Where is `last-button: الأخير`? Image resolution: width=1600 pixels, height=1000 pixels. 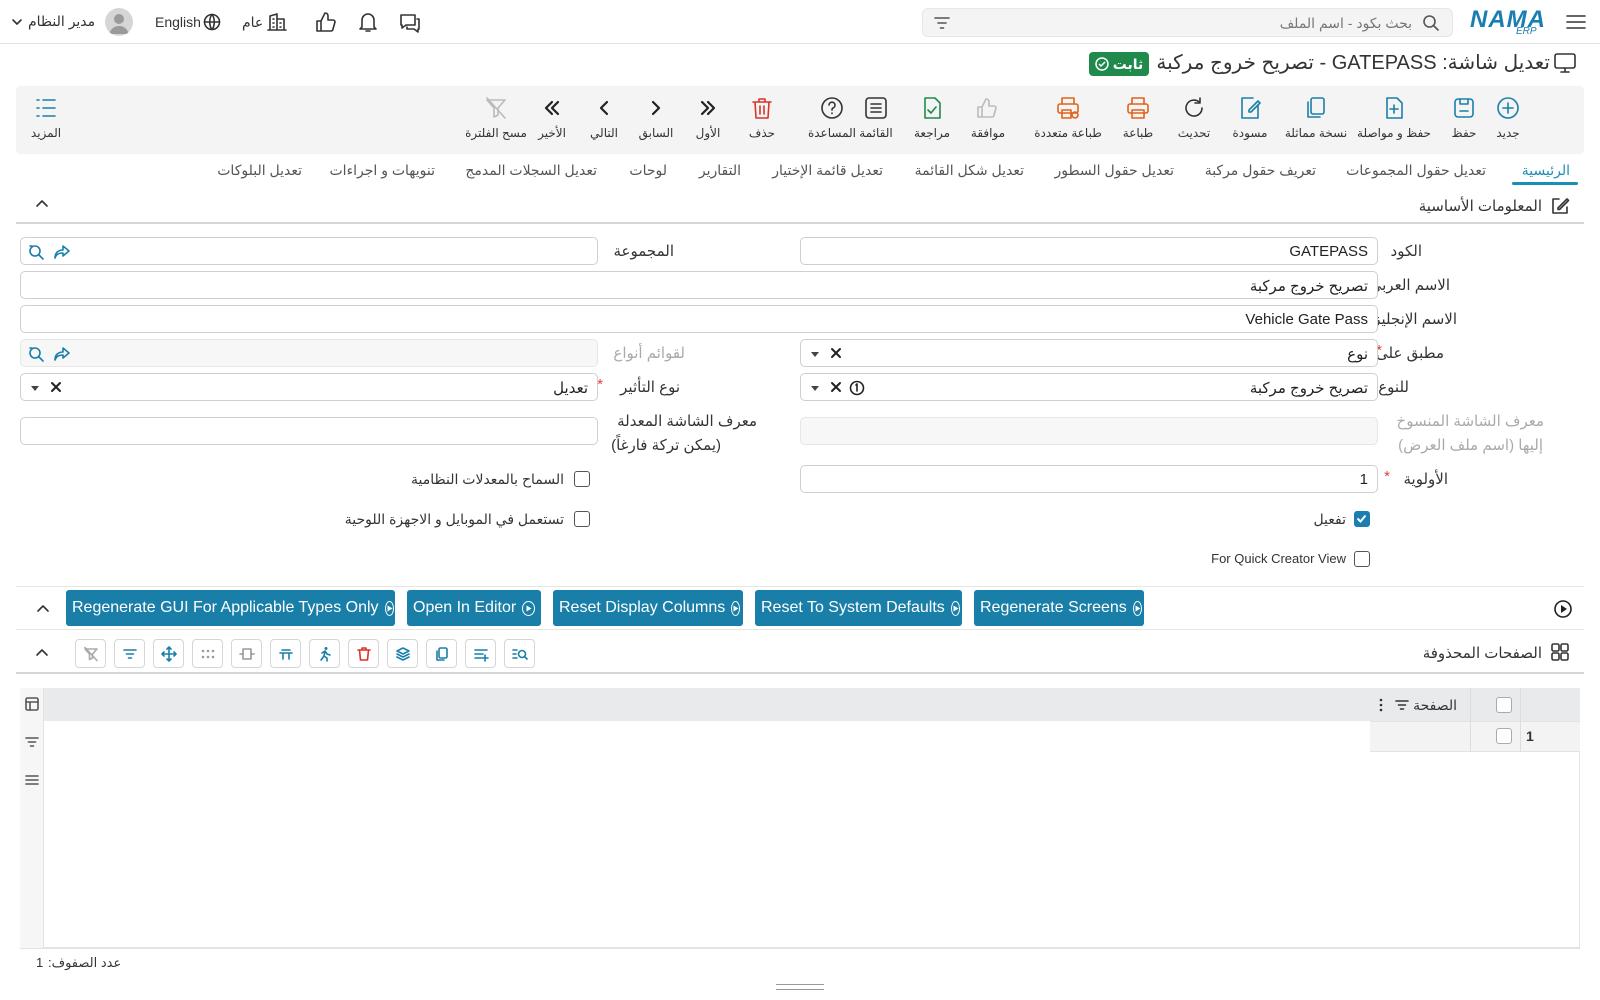 last-button: الأخير is located at coordinates (552, 117).